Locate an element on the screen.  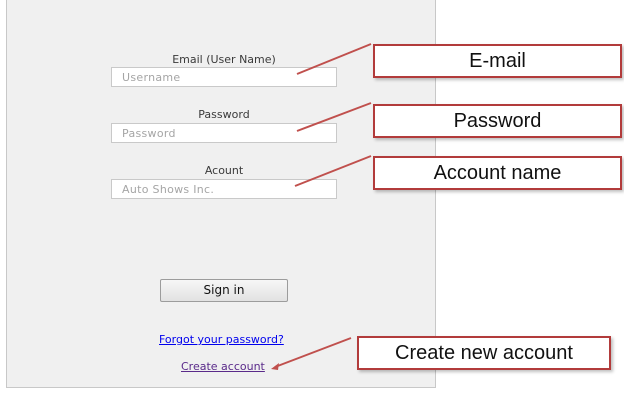
email-callout: E-mail is located at coordinates (497, 61).